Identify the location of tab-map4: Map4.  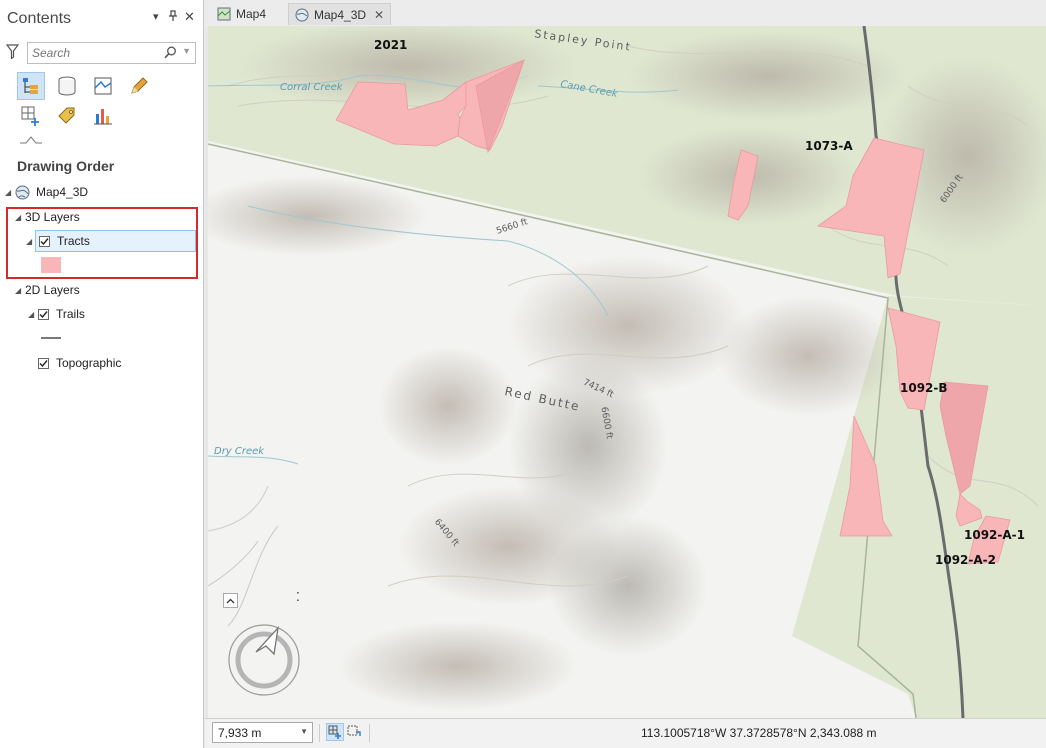
(241, 14).